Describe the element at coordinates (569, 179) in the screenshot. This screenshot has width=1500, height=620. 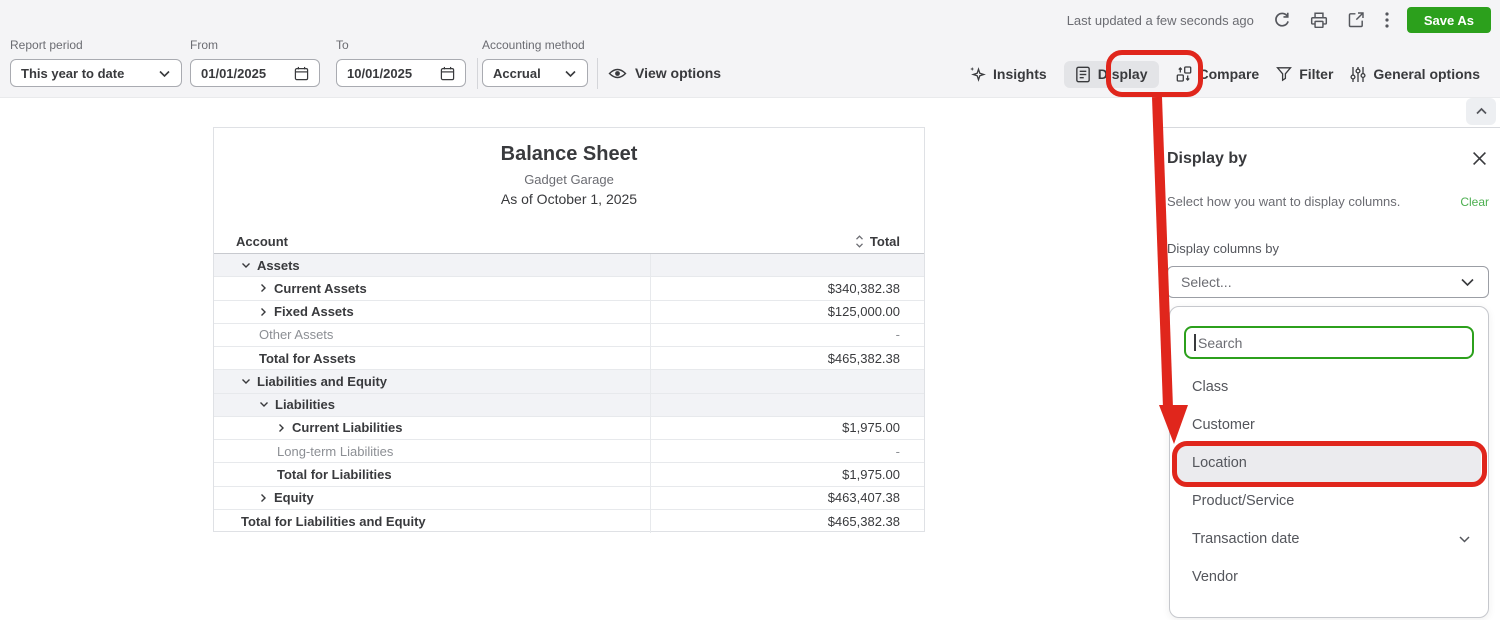
I see `report-company: Gadget Garage` at that location.